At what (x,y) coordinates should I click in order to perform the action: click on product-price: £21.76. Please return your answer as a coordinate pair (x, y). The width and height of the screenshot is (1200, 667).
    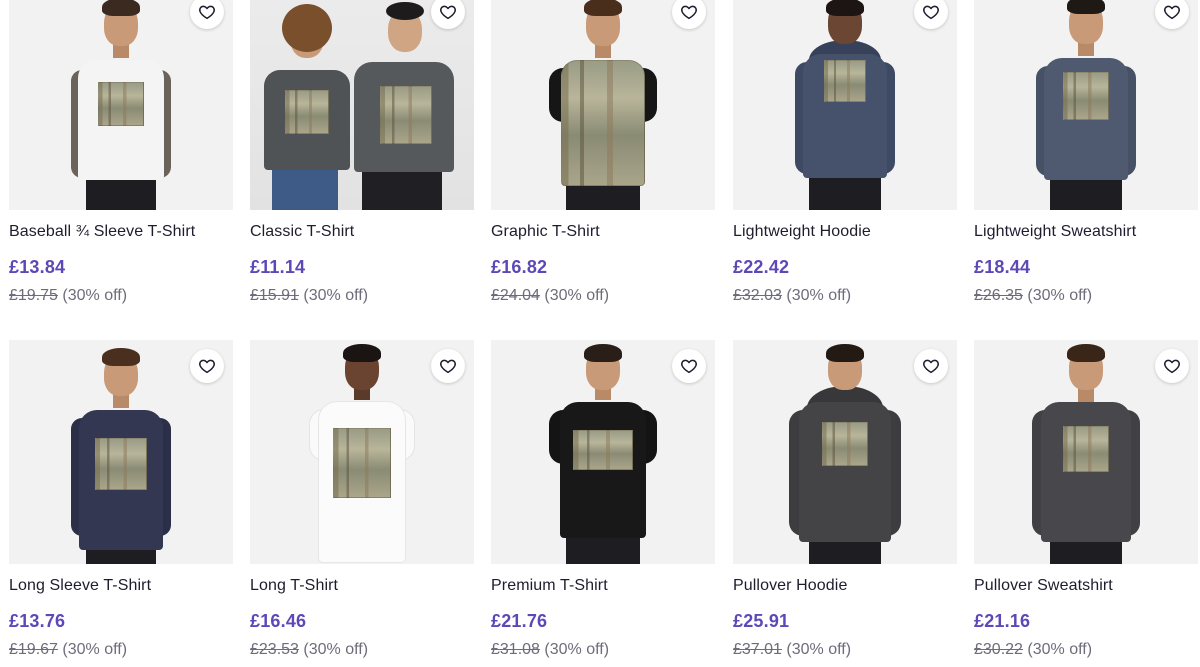
    Looking at the image, I should click on (519, 621).